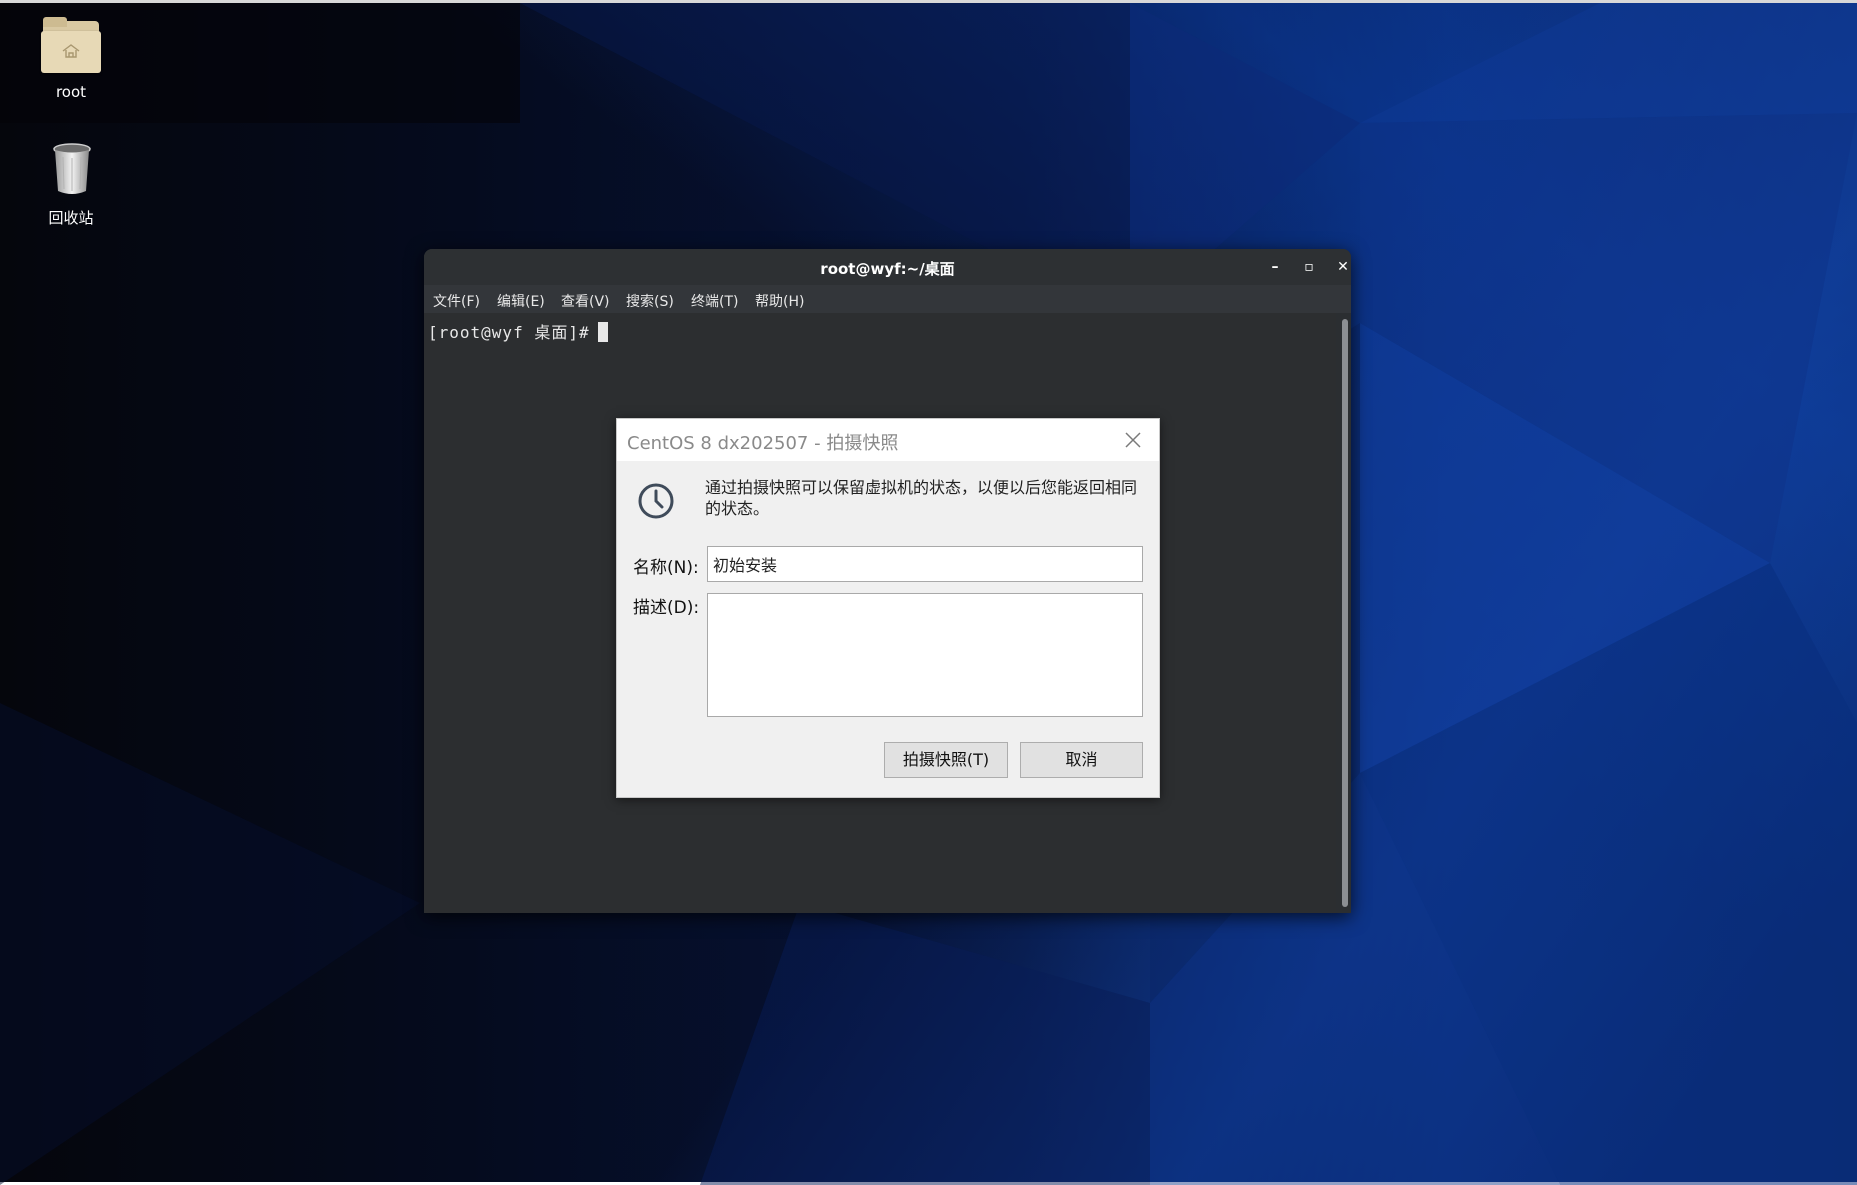 This screenshot has width=1857, height=1185. Describe the element at coordinates (650, 301) in the screenshot. I see `menu-search: 搜索(S)` at that location.